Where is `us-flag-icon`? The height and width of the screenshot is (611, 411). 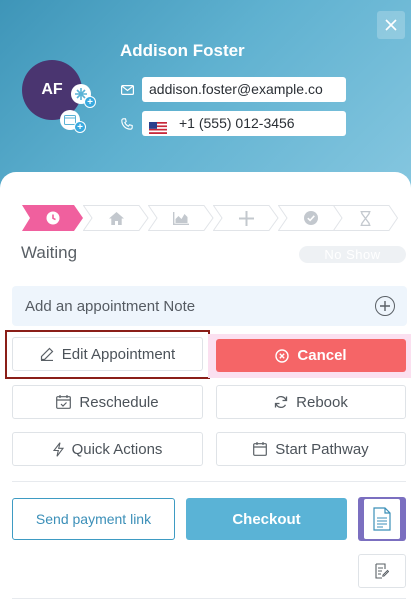
us-flag-icon is located at coordinates (158, 126).